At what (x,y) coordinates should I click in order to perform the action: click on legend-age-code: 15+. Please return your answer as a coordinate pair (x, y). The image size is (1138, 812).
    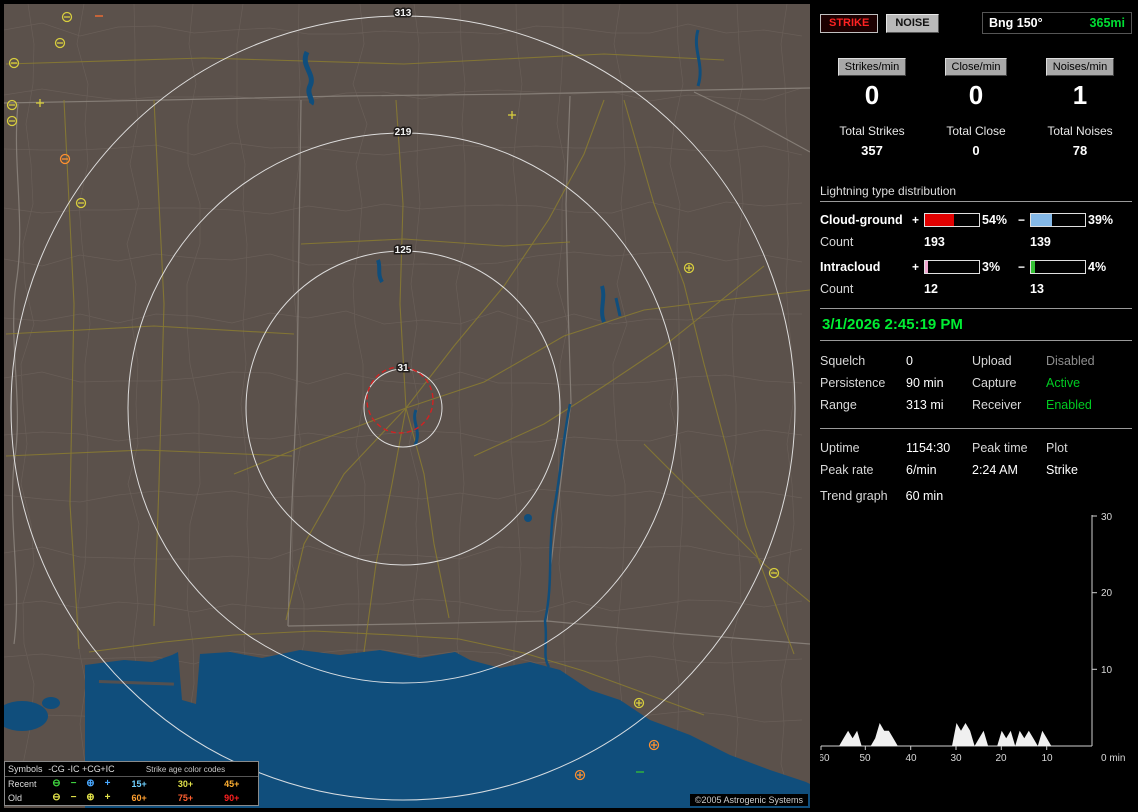
    Looking at the image, I should click on (139, 784).